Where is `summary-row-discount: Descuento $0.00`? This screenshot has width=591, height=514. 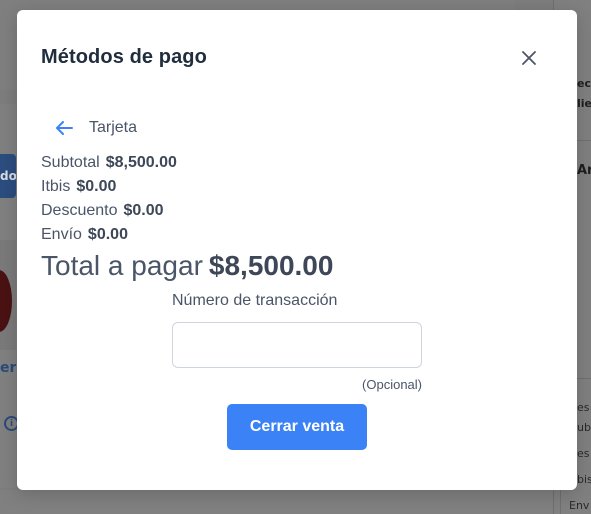
summary-row-discount: Descuento $0.00 is located at coordinates (109, 214).